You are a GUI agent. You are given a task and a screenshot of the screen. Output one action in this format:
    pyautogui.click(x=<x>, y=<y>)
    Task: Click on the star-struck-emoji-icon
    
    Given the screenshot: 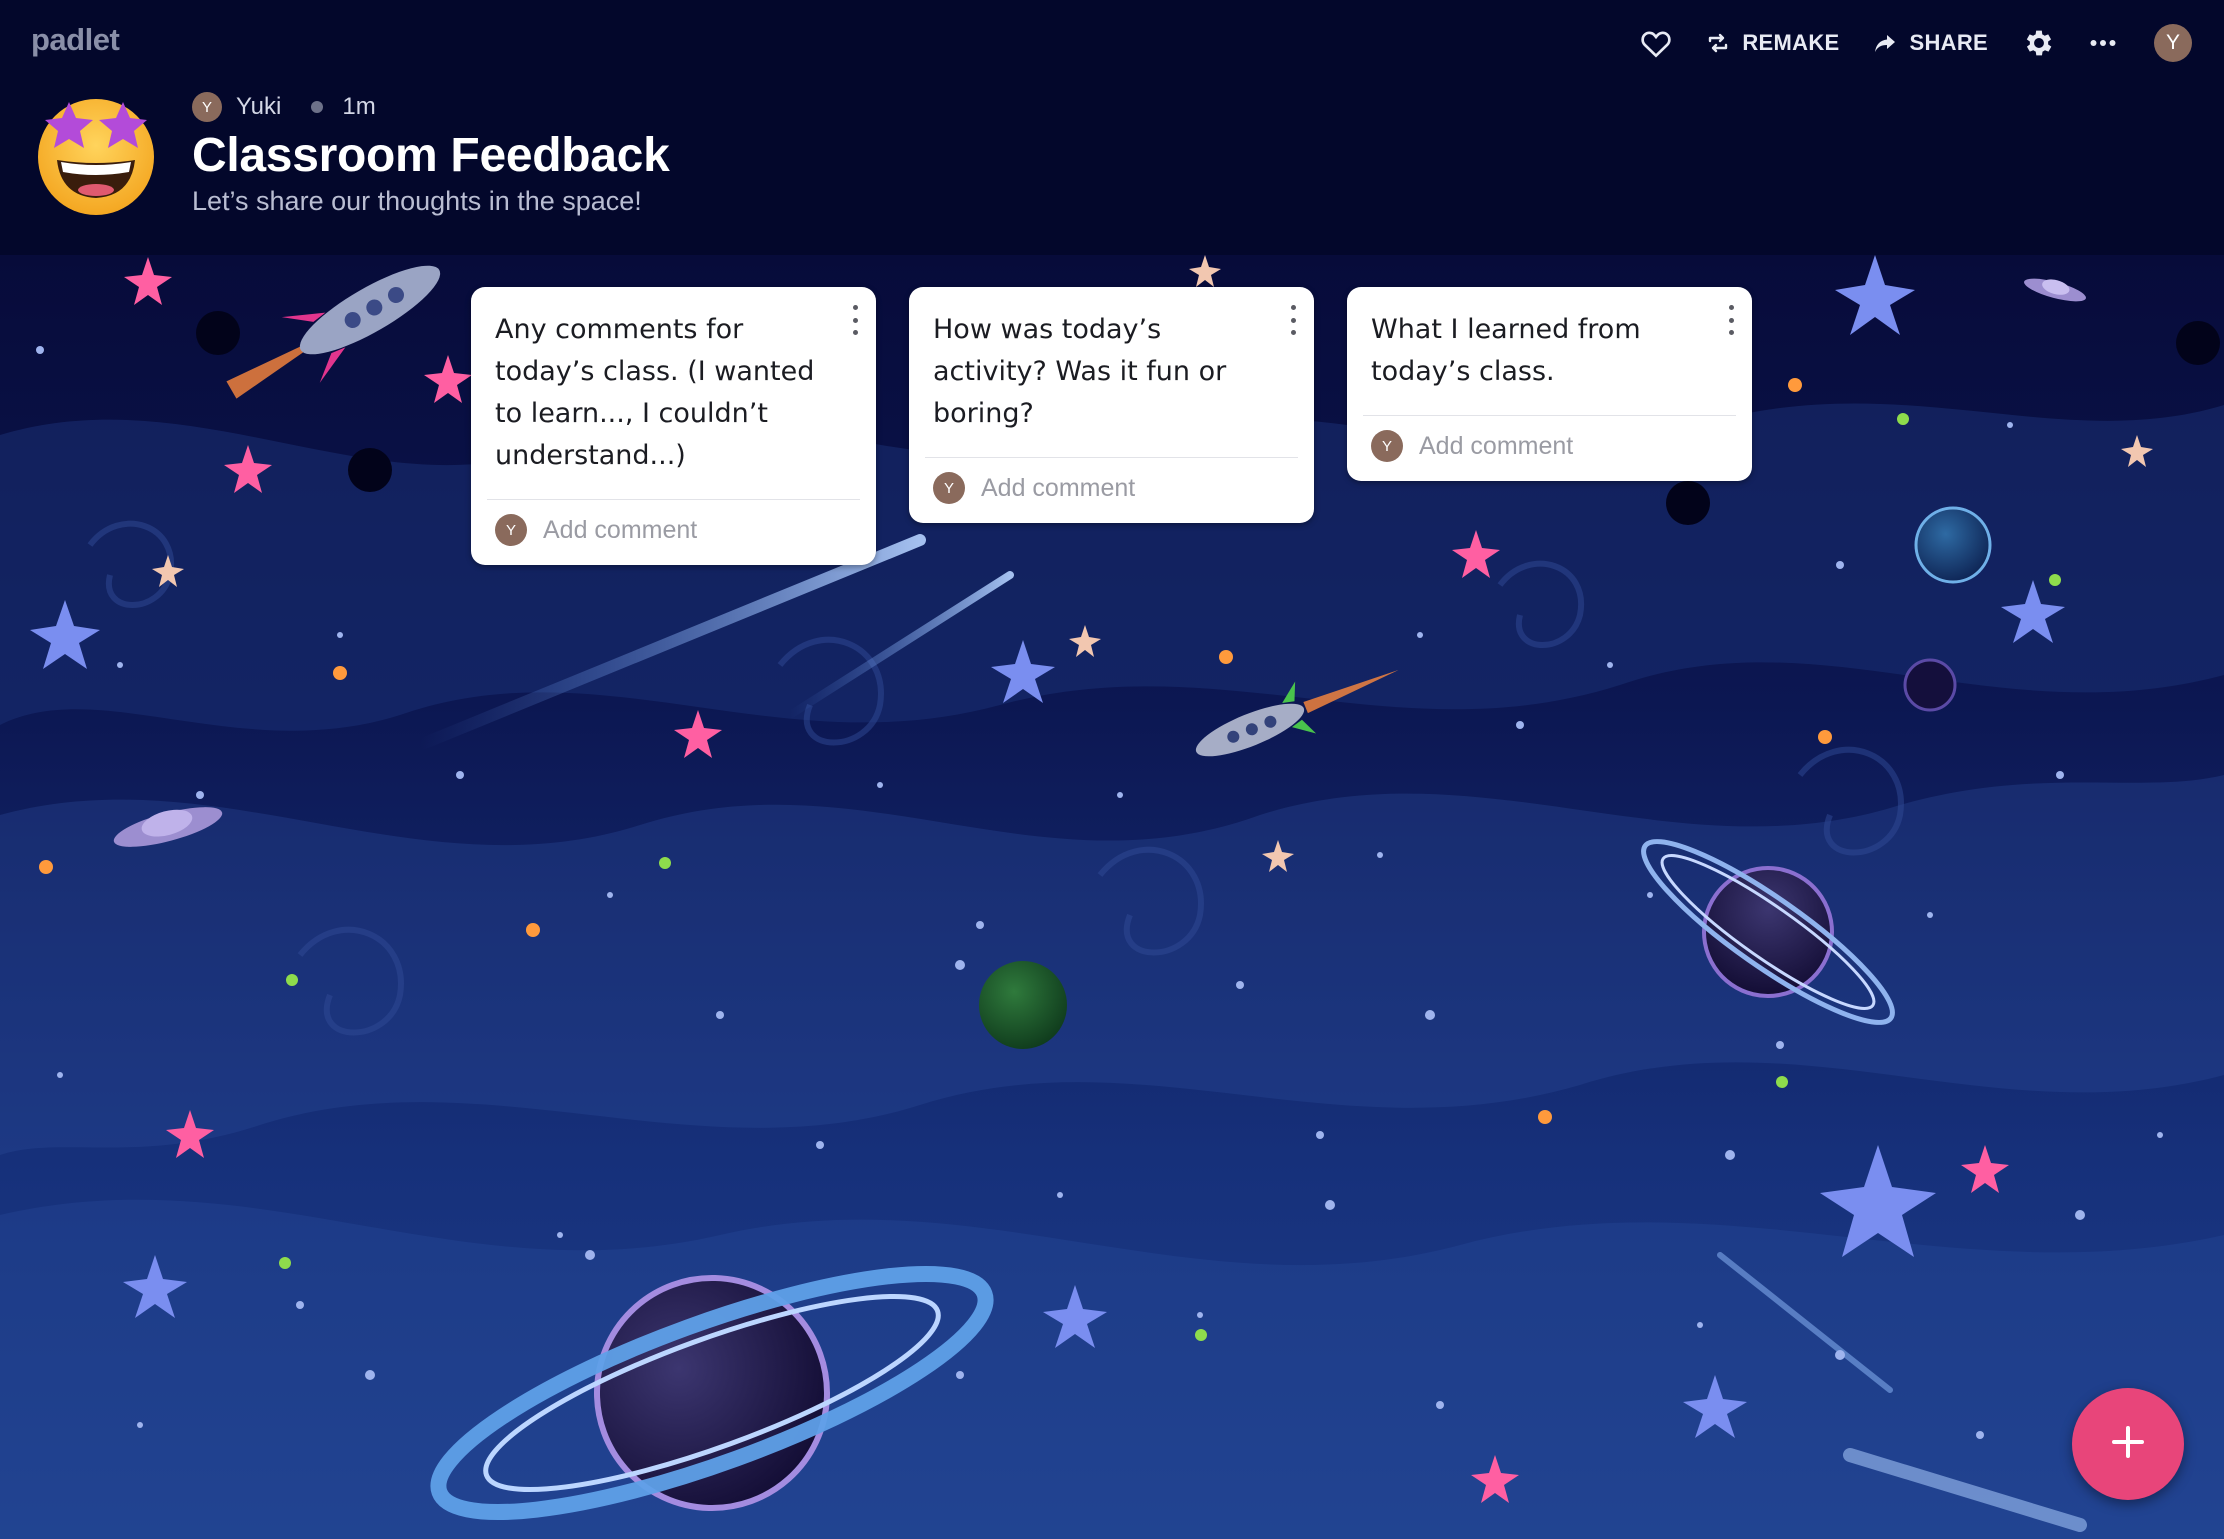 What is the action you would take?
    pyautogui.click(x=96, y=155)
    